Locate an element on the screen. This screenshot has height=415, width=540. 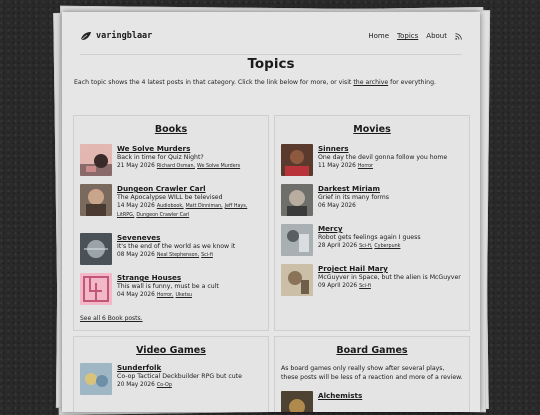
post-desc: Grief in its many forms is located at coordinates (353, 197).